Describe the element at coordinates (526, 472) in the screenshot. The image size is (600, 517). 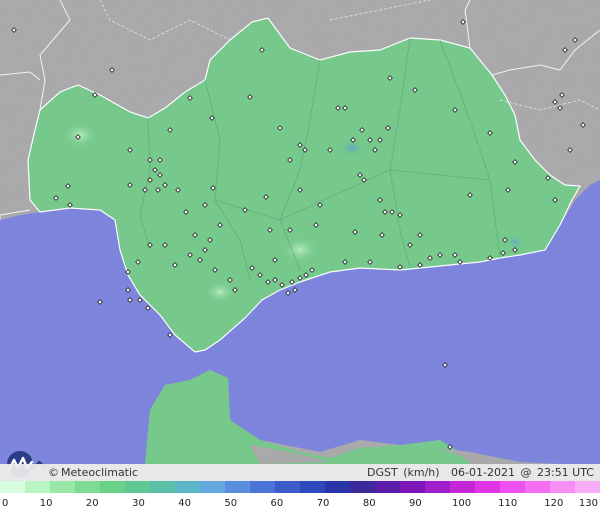
I see `status-at: @` at that location.